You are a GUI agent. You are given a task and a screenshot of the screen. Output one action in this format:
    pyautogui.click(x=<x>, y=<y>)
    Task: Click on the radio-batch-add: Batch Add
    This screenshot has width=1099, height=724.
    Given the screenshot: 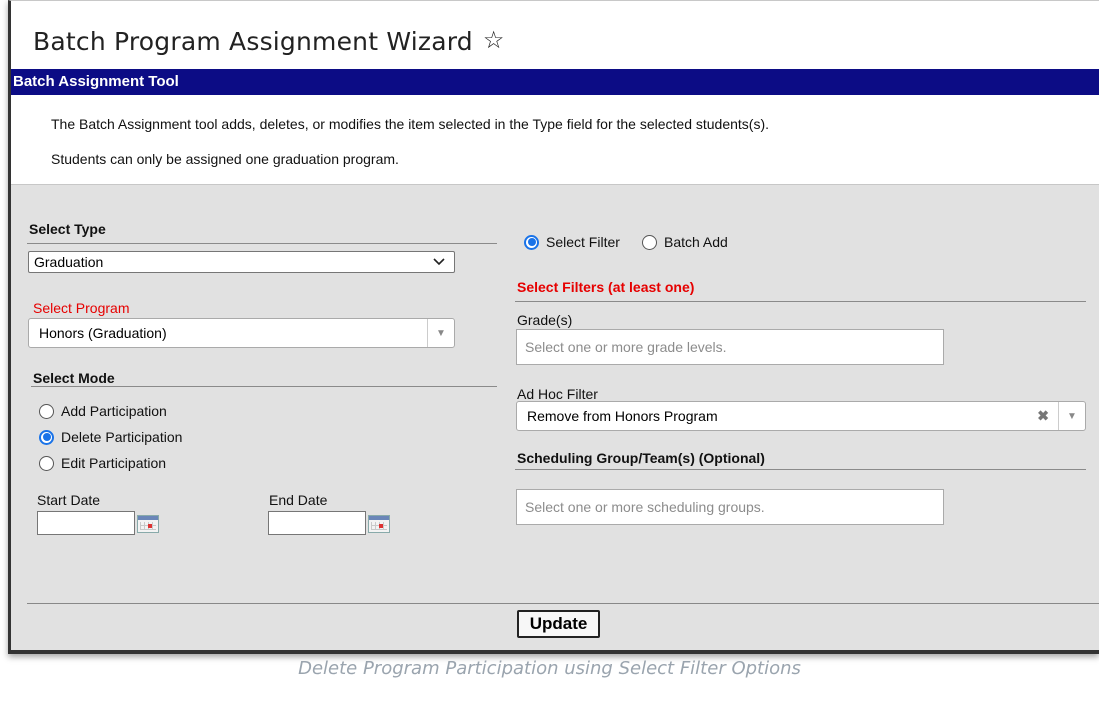 What is the action you would take?
    pyautogui.click(x=685, y=242)
    